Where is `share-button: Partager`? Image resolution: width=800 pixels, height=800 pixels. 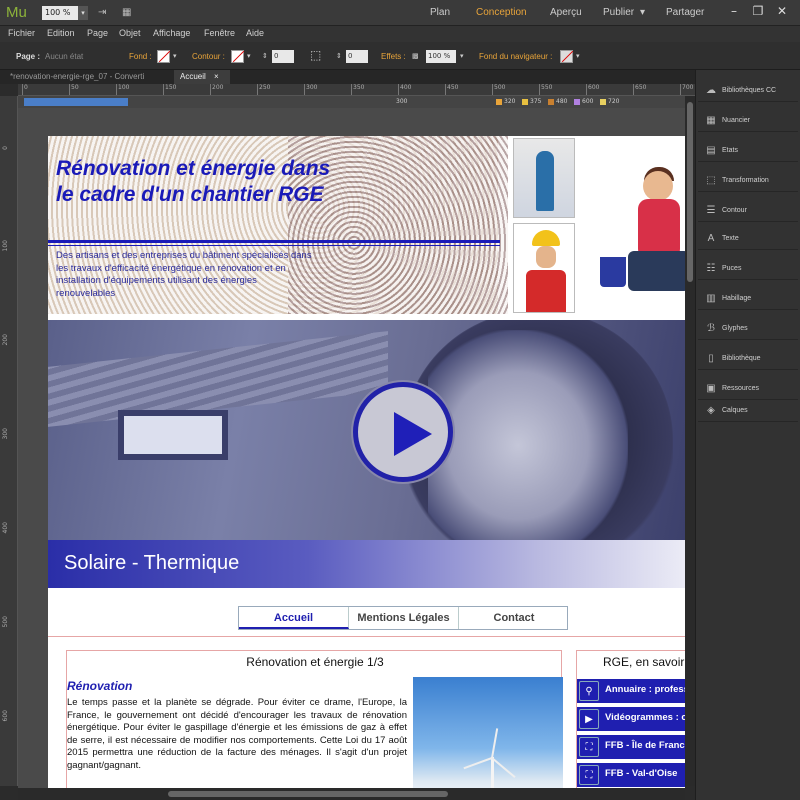 share-button: Partager is located at coordinates (685, 12).